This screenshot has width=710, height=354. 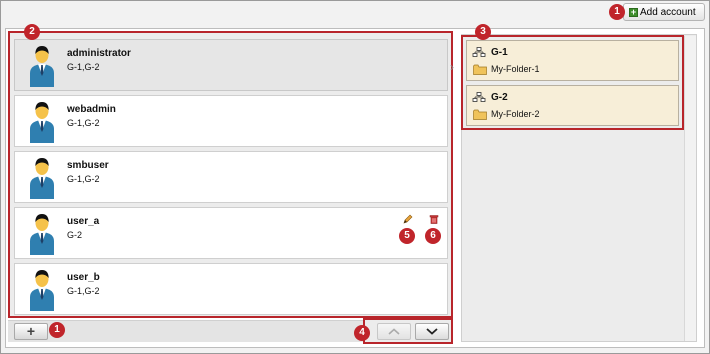 What do you see at coordinates (91, 109) in the screenshot?
I see `username: webadmin` at bounding box center [91, 109].